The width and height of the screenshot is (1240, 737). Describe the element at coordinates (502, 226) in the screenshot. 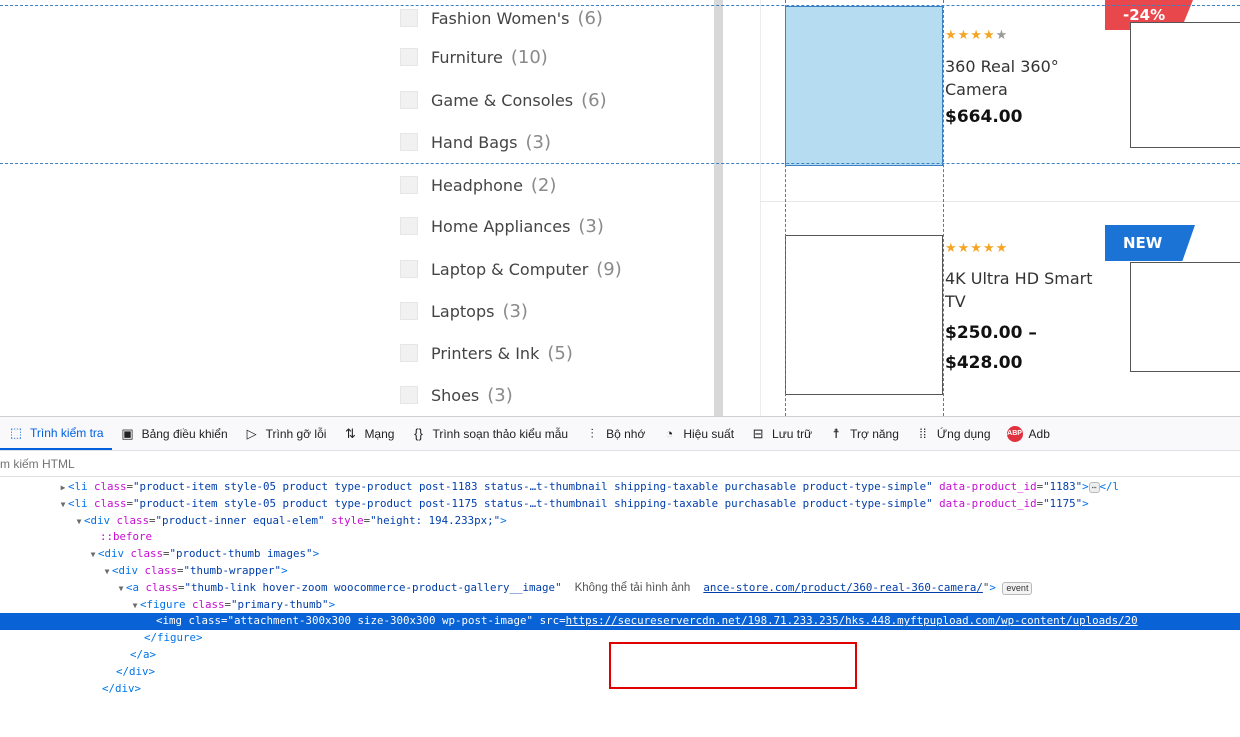

I see `category-item: Home Appliances (3)` at that location.